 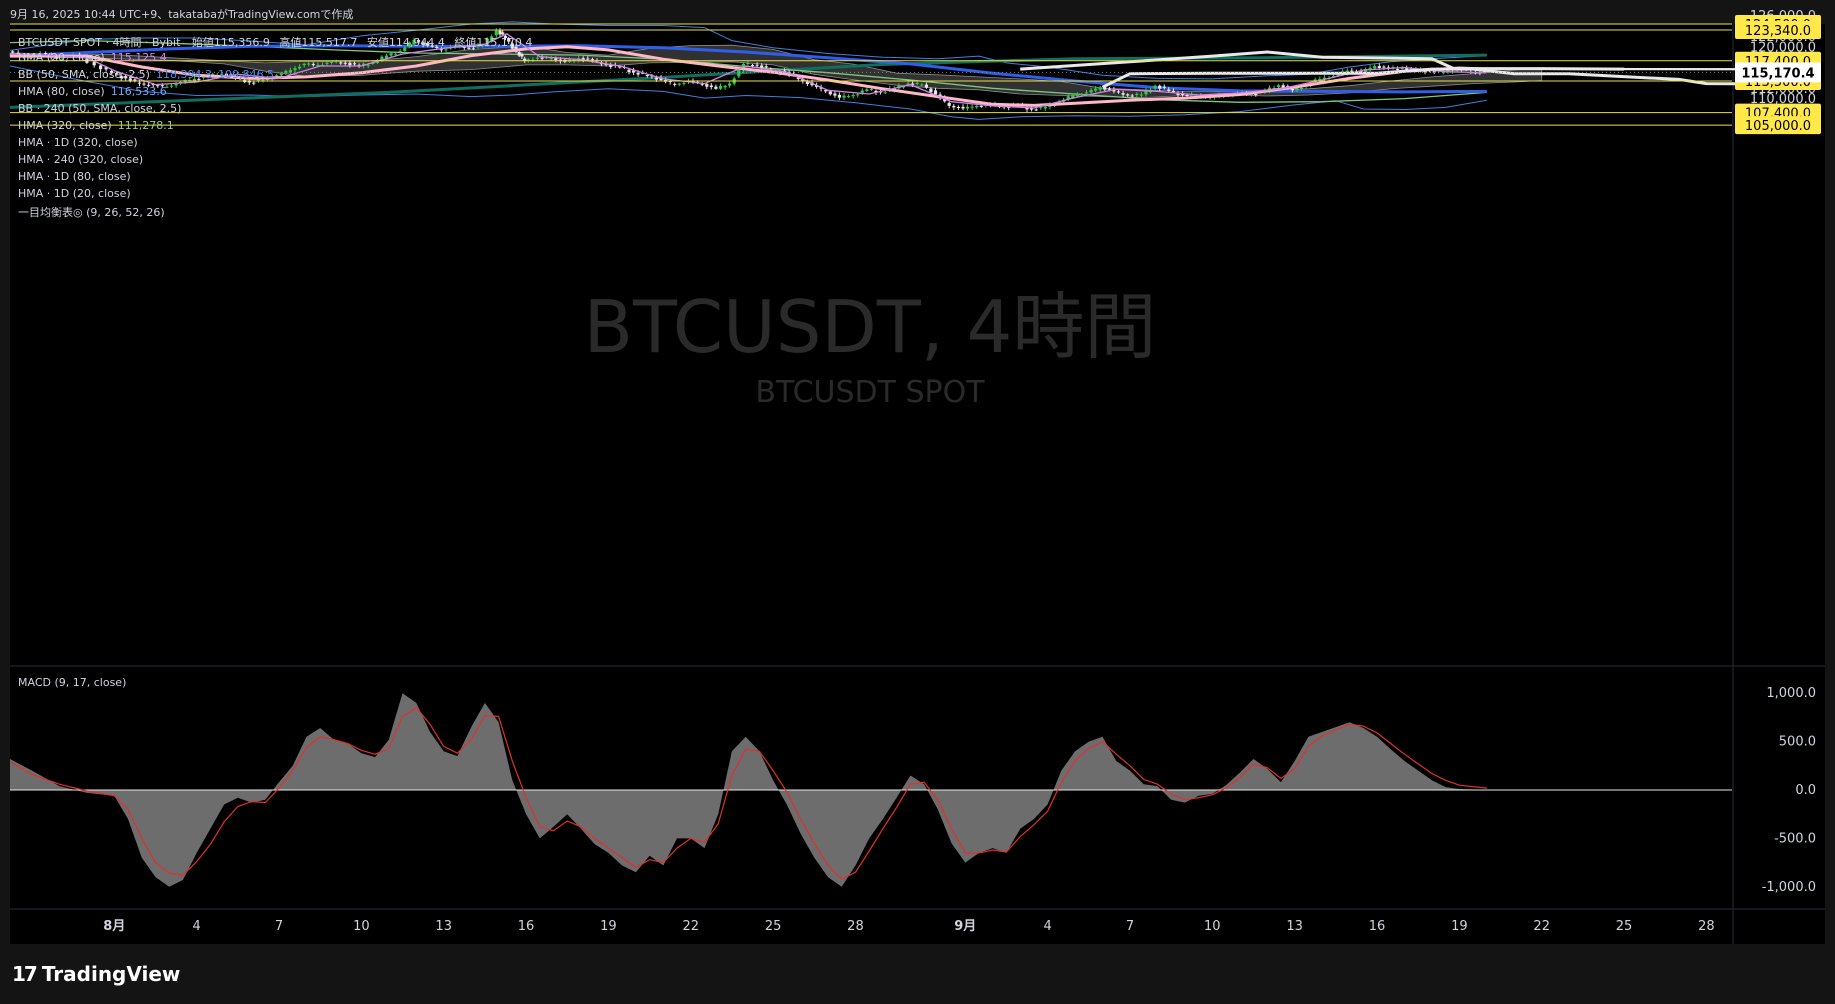 What do you see at coordinates (99, 108) in the screenshot?
I see `indicator-legend-item: BB · 240 (50, SMA, close, 2.5)` at bounding box center [99, 108].